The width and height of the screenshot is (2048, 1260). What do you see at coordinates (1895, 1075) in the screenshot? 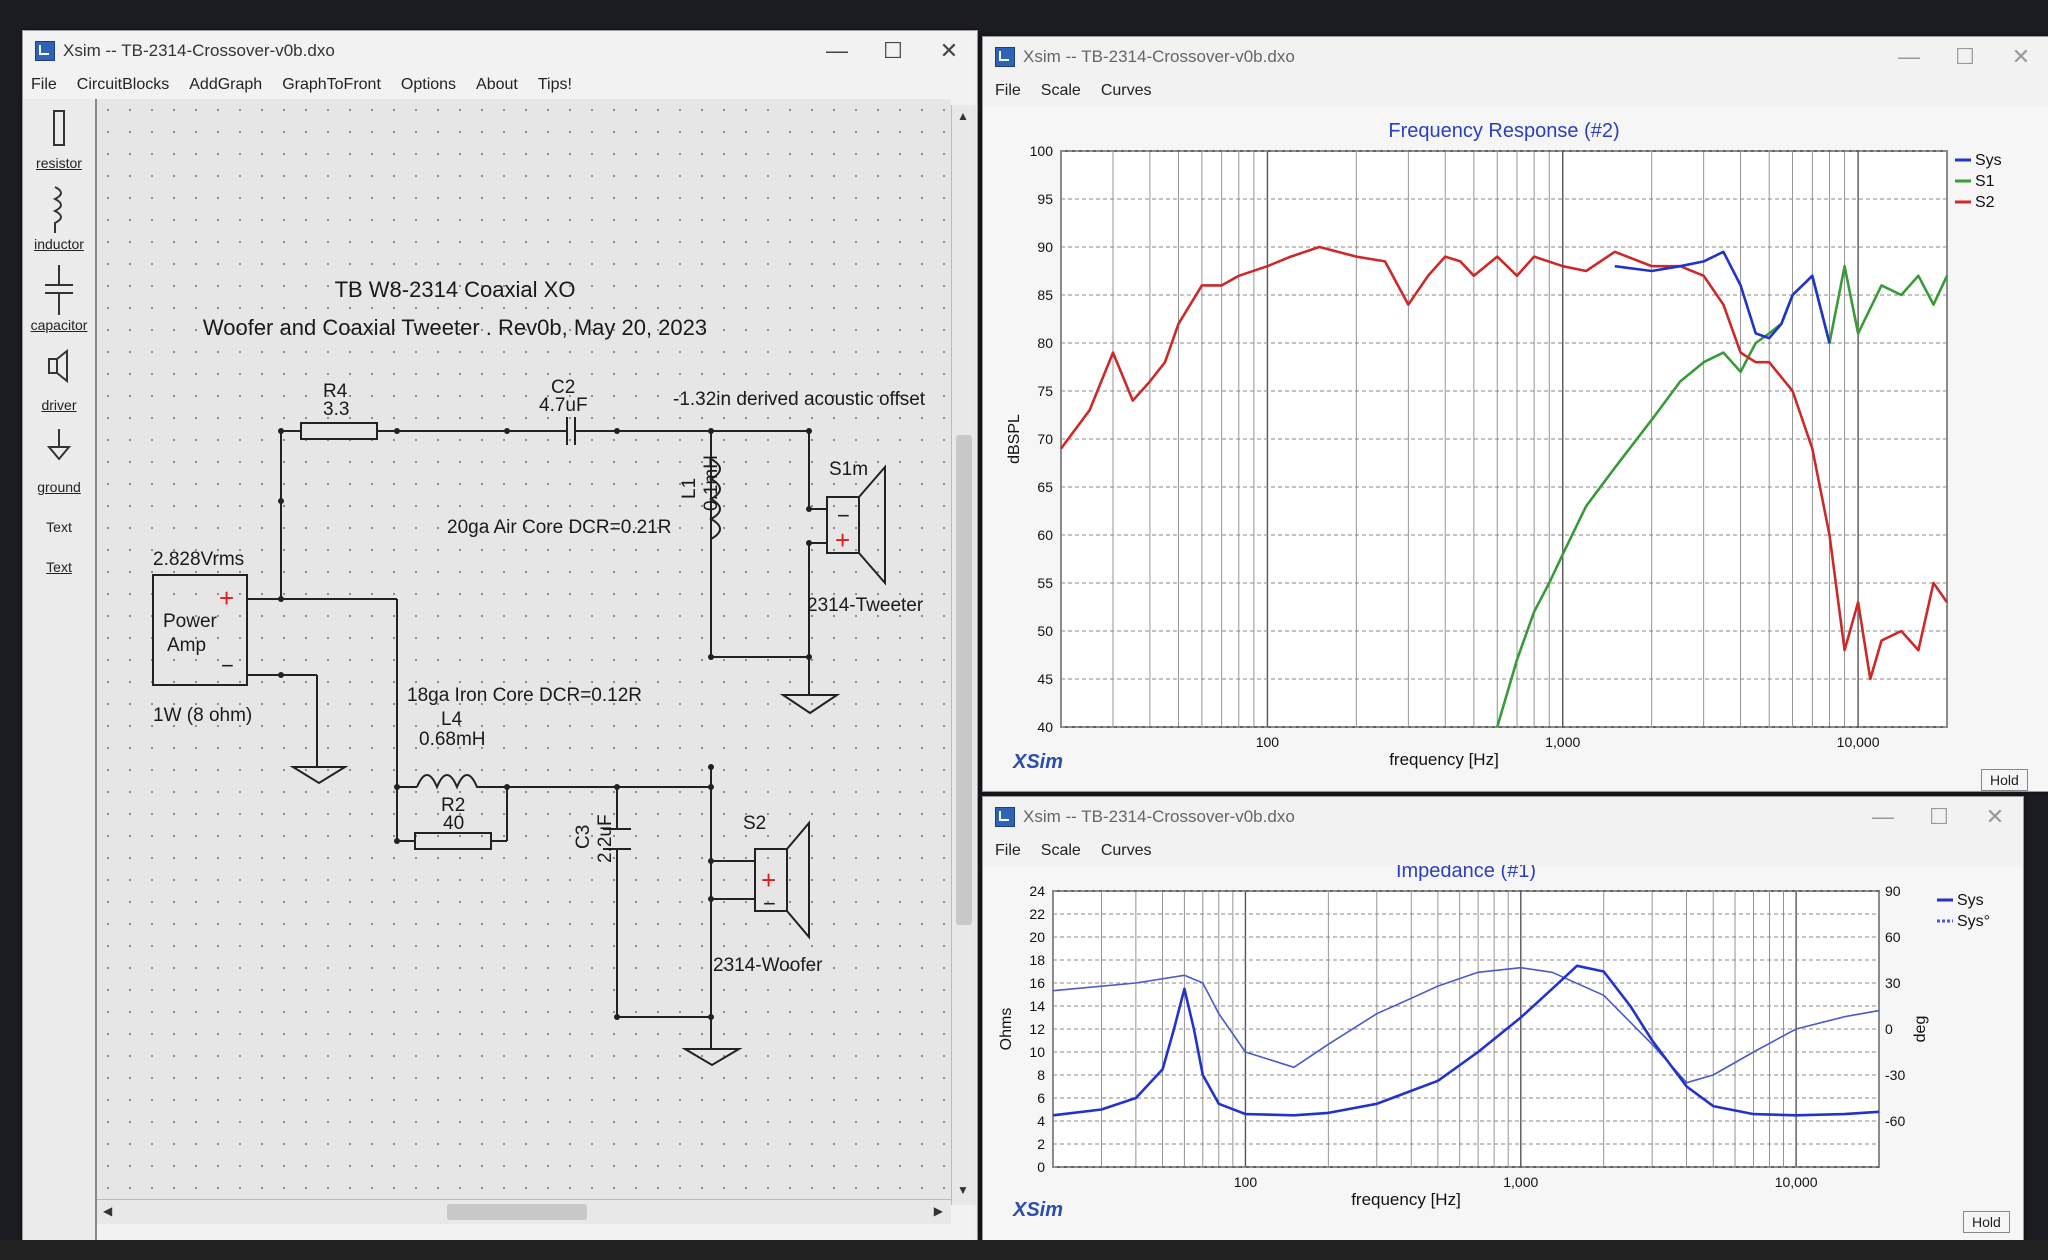
I see `y2-tick-label: -30` at bounding box center [1895, 1075].